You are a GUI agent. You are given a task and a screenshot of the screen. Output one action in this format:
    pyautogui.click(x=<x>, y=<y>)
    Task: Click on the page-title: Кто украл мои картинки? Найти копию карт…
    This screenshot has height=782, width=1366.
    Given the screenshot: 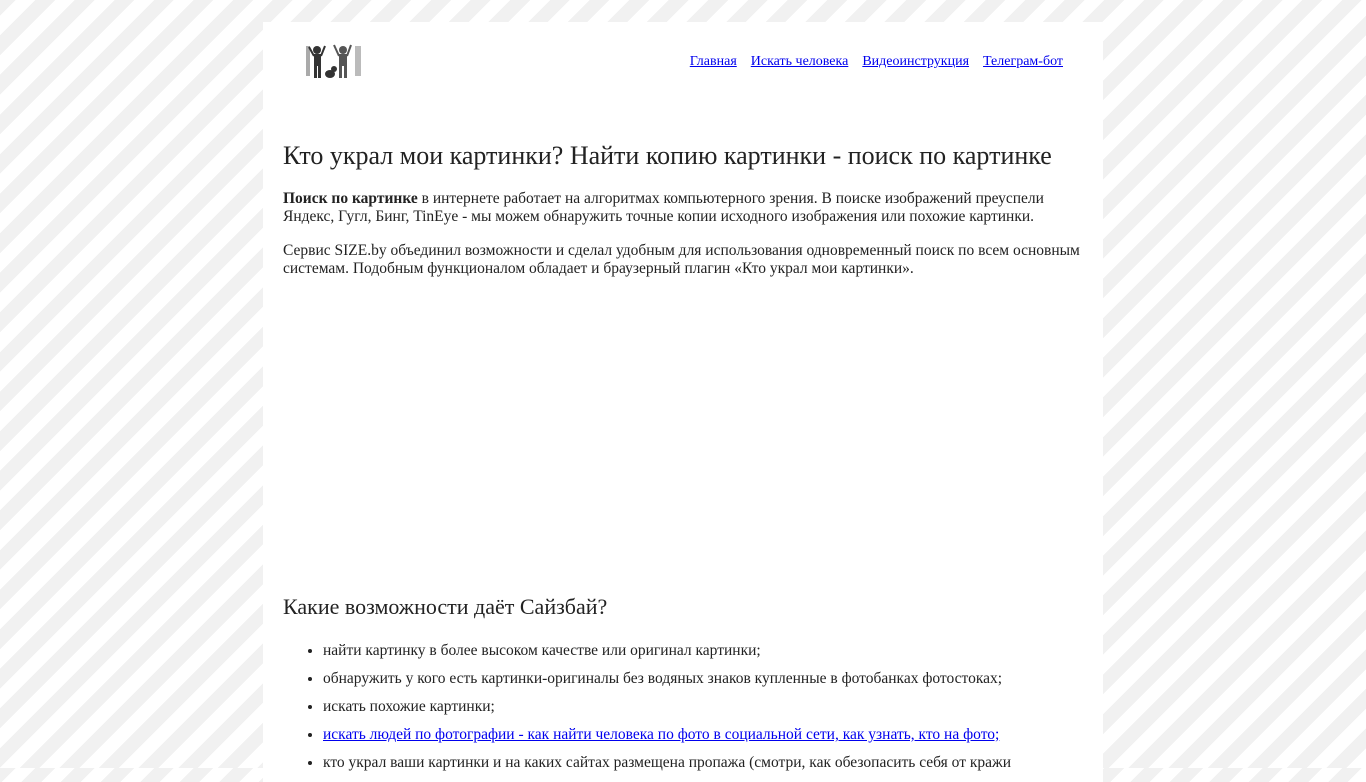 What is the action you would take?
    pyautogui.click(x=667, y=155)
    